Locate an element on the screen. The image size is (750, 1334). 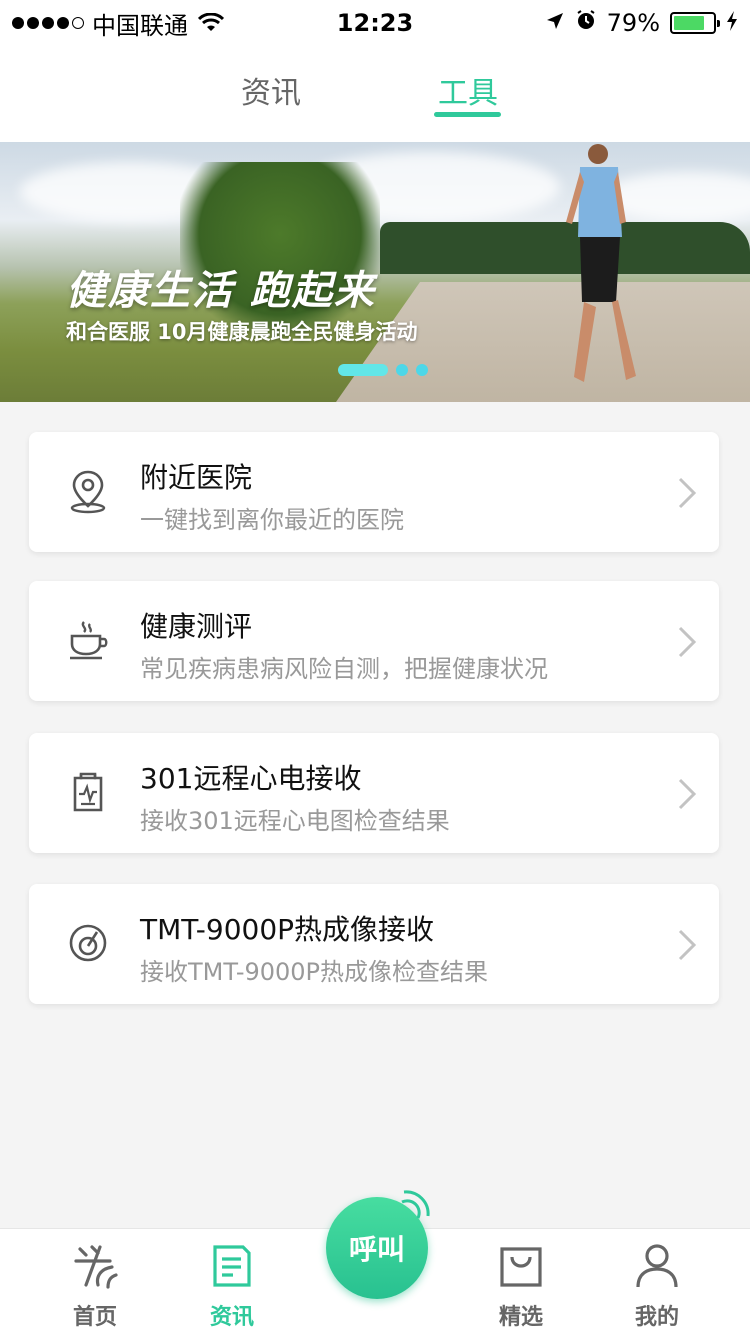
top-tab-bar: 资讯 工具 is located at coordinates (375, 93).